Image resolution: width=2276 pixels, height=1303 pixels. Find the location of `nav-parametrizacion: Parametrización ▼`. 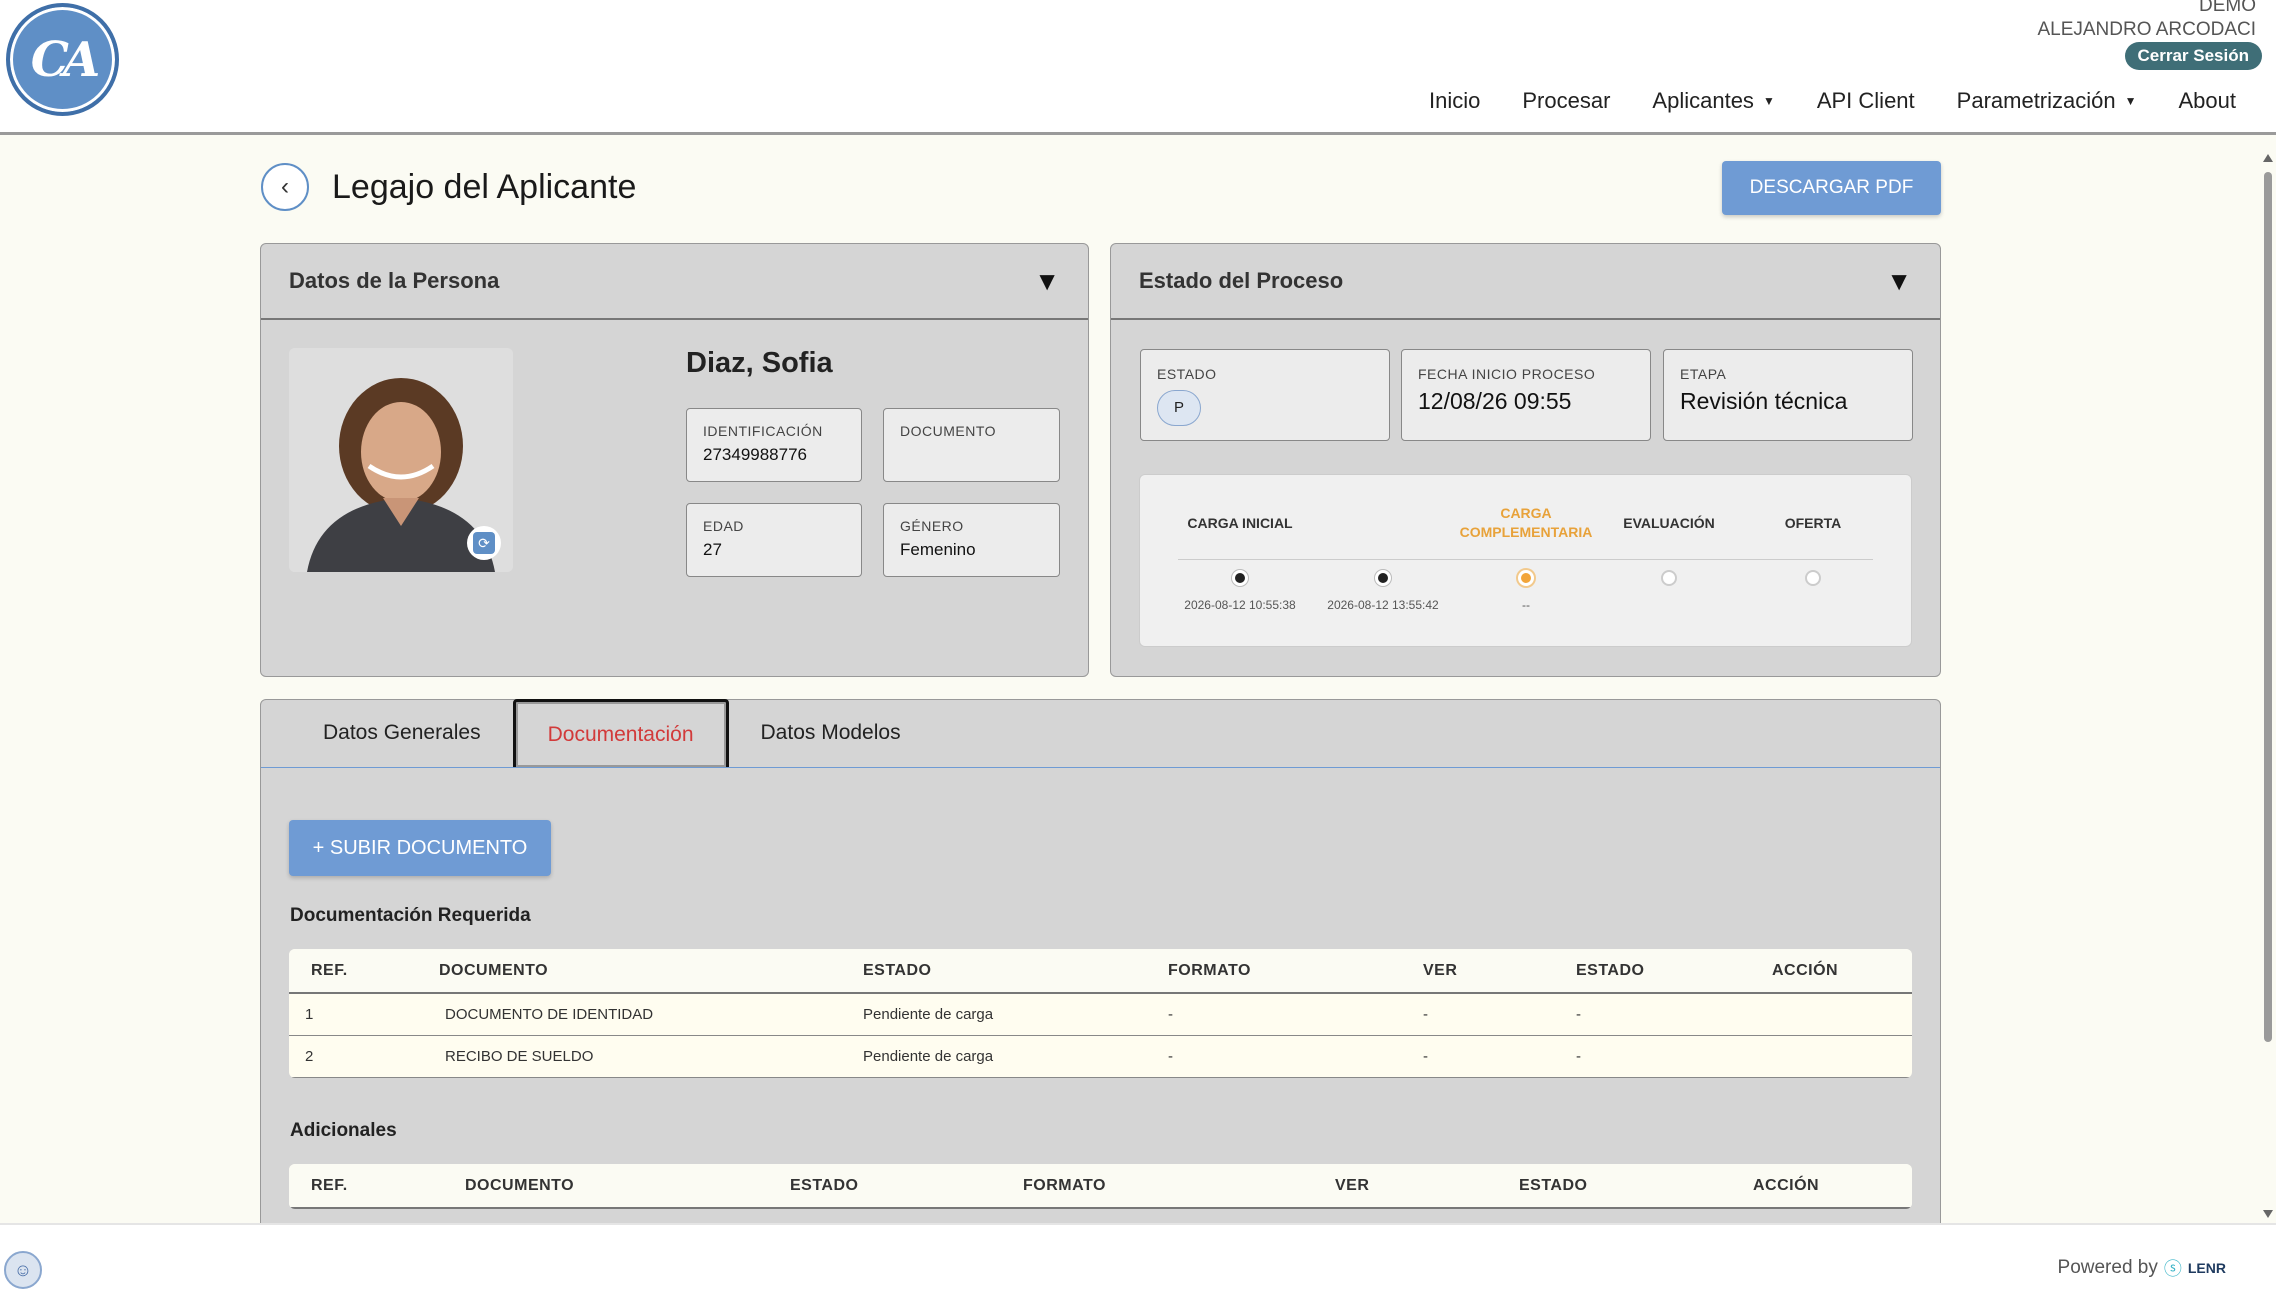

nav-parametrizacion: Parametrización ▼ is located at coordinates (2047, 101).